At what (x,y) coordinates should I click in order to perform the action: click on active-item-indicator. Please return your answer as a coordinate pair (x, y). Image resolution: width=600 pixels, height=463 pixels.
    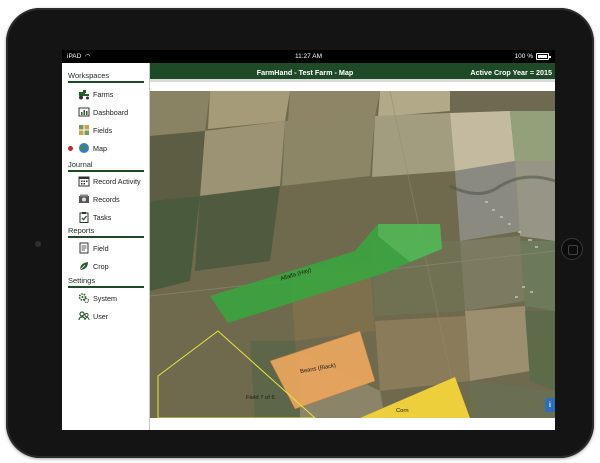
    Looking at the image, I should click on (70, 148).